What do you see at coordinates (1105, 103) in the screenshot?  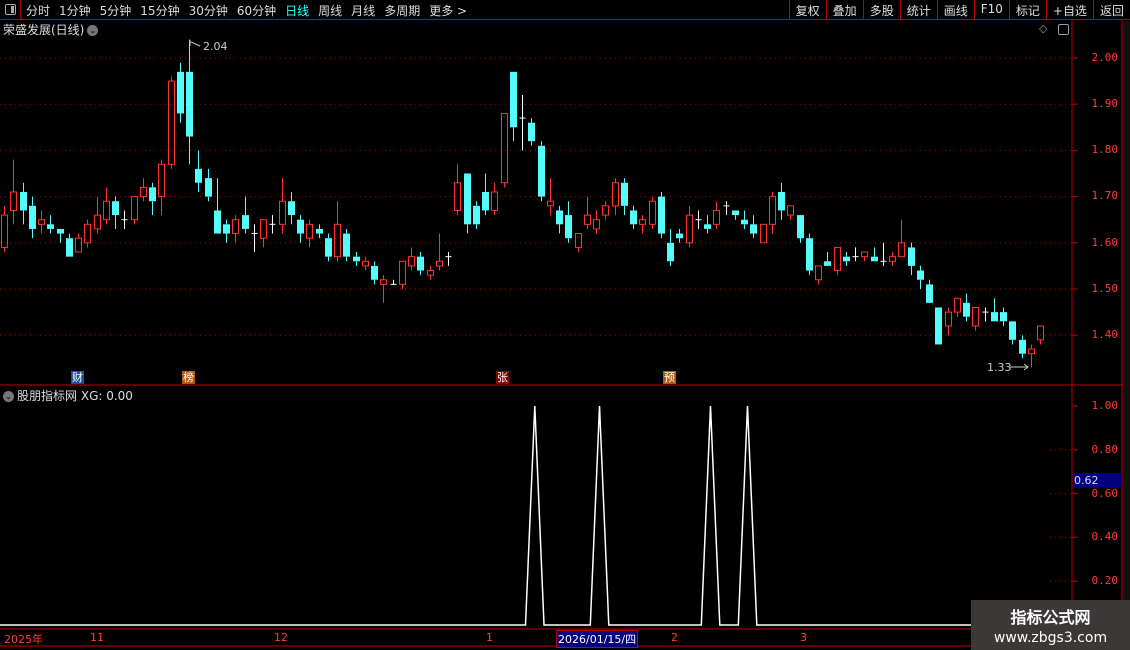 I see `price-tick: 1.90` at bounding box center [1105, 103].